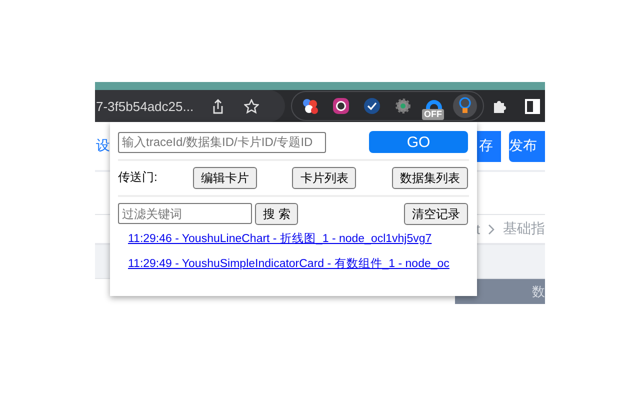  What do you see at coordinates (527, 146) in the screenshot?
I see `publish-button: 发布` at bounding box center [527, 146].